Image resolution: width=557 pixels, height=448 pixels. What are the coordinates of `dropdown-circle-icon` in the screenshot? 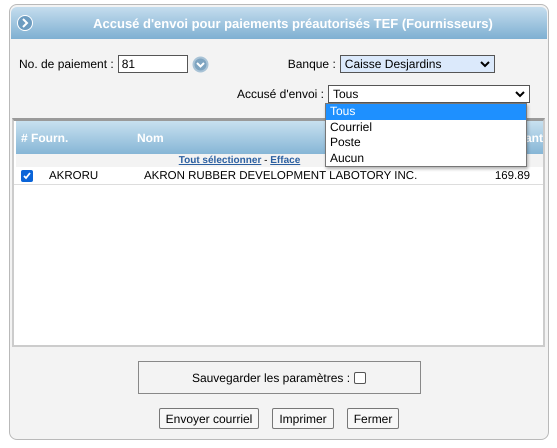 It's located at (200, 64).